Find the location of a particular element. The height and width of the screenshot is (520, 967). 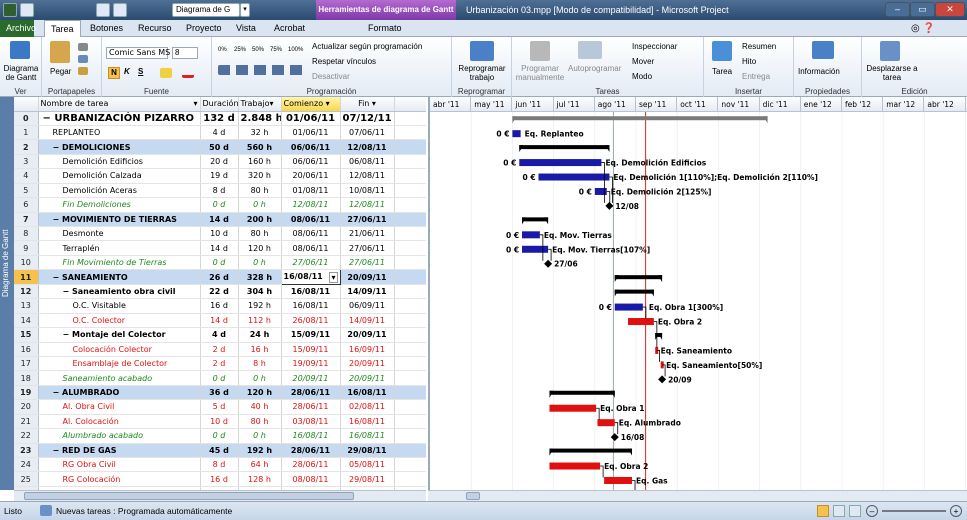

duration-cell: 2 d is located at coordinates (219, 364).